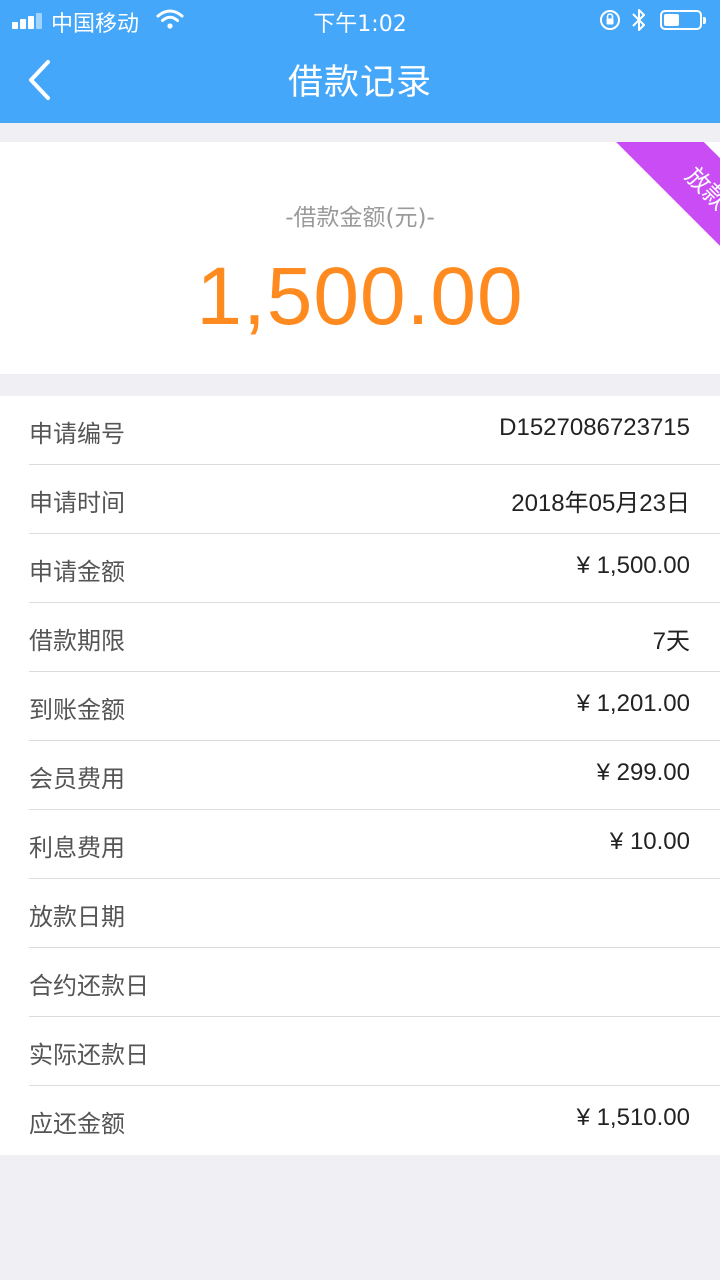 This screenshot has width=720, height=1280. Describe the element at coordinates (643, 772) in the screenshot. I see `detail-value: ¥ 299.00` at that location.